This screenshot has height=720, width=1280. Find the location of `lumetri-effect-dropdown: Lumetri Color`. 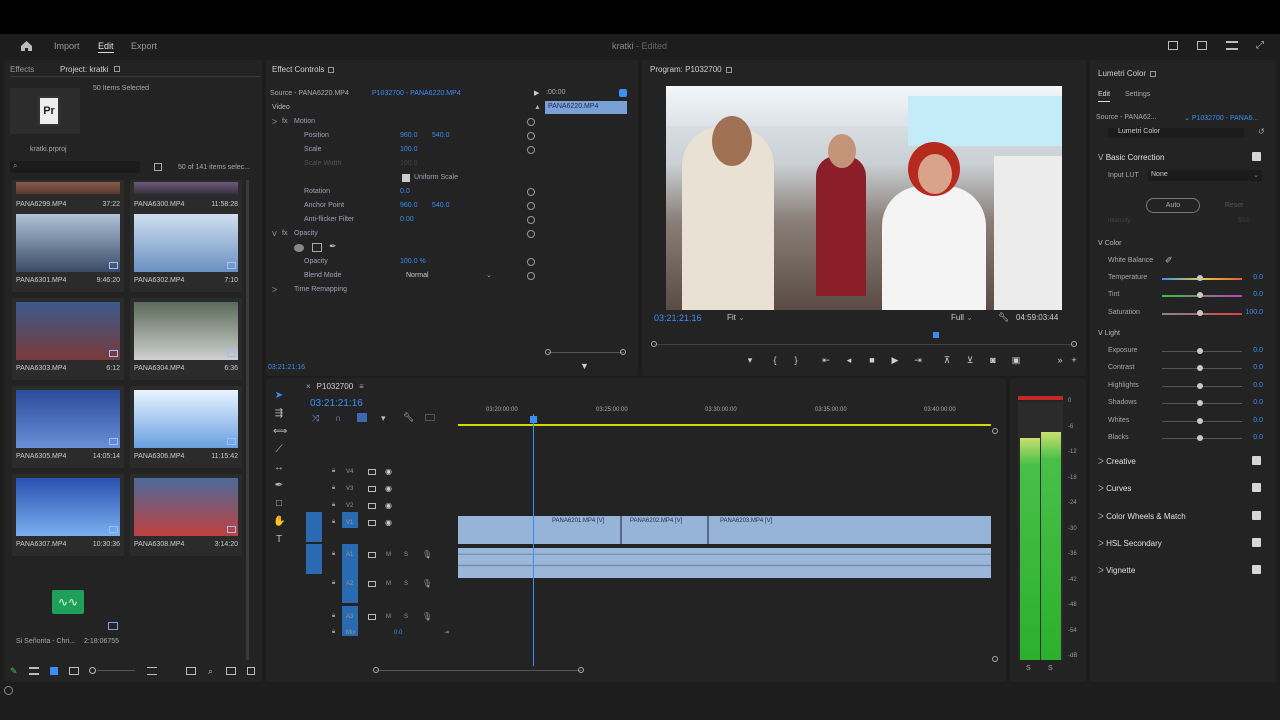

lumetri-effect-dropdown: Lumetri Color is located at coordinates (1176, 133).